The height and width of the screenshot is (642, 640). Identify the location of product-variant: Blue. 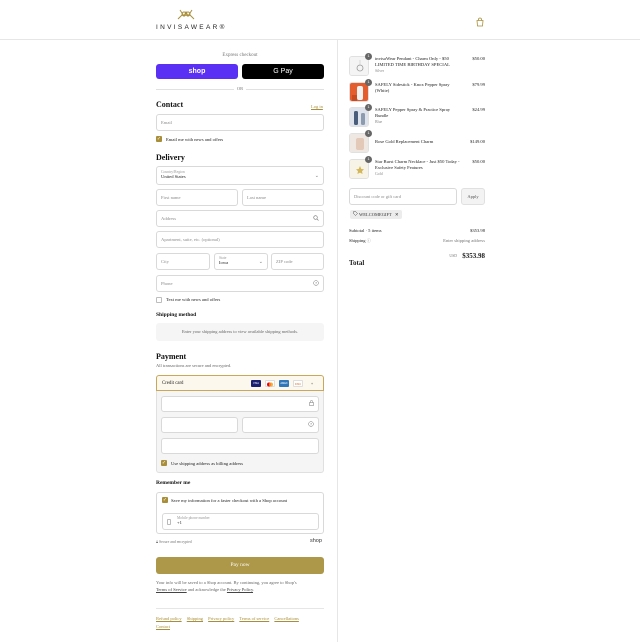
(379, 122).